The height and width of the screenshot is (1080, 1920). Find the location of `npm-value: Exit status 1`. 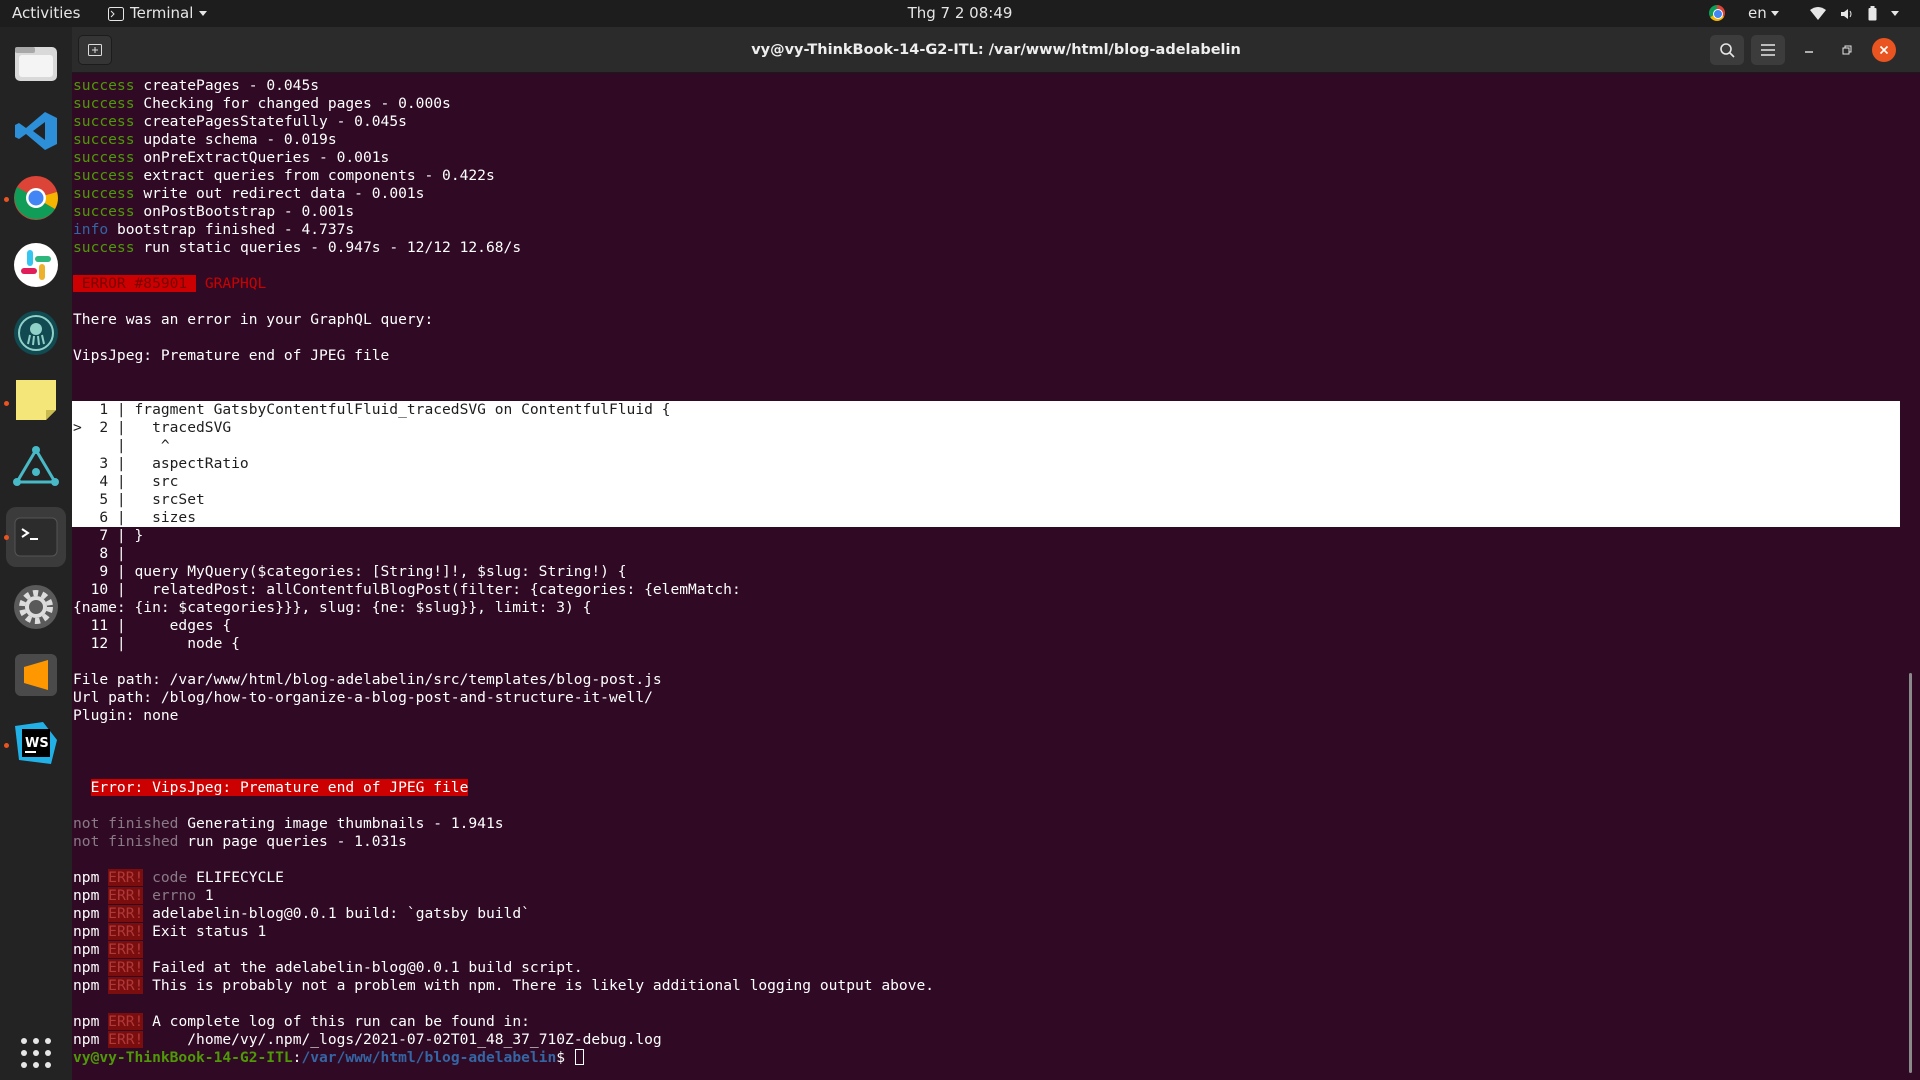

npm-value: Exit status 1 is located at coordinates (209, 931).